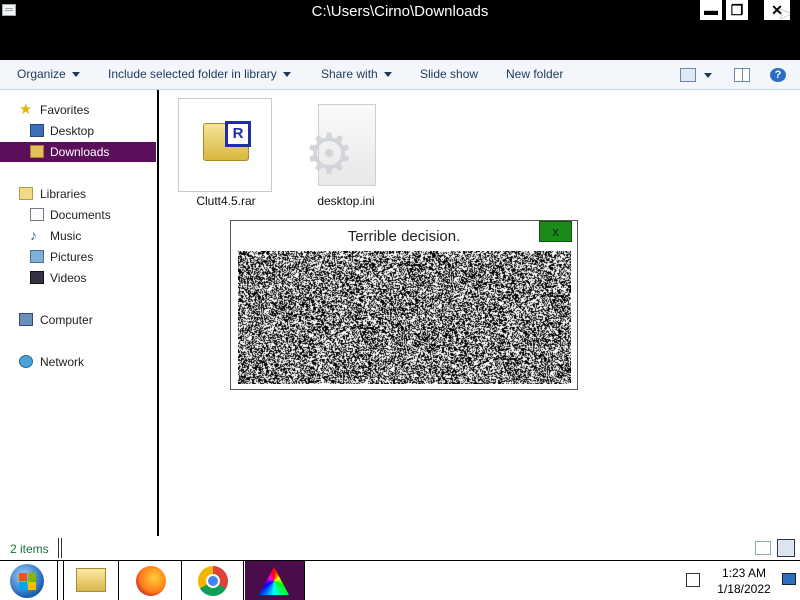 This screenshot has height=600, width=800. Describe the element at coordinates (26, 319) in the screenshot. I see `computer-icon` at that location.